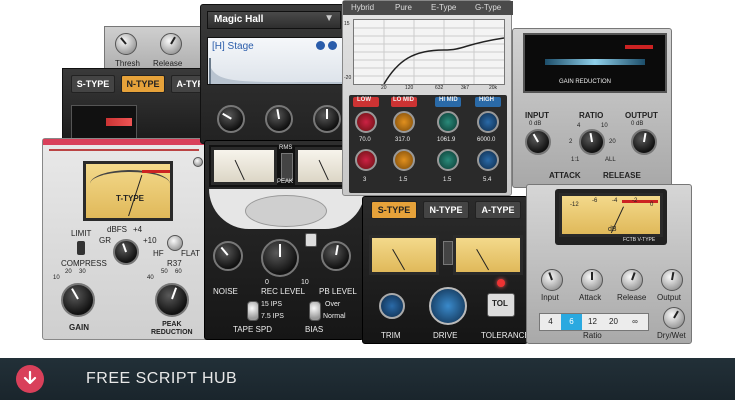 Image resolution: width=735 pixels, height=400 pixels. I want to click on comp-input-label: Input, so click(550, 297).